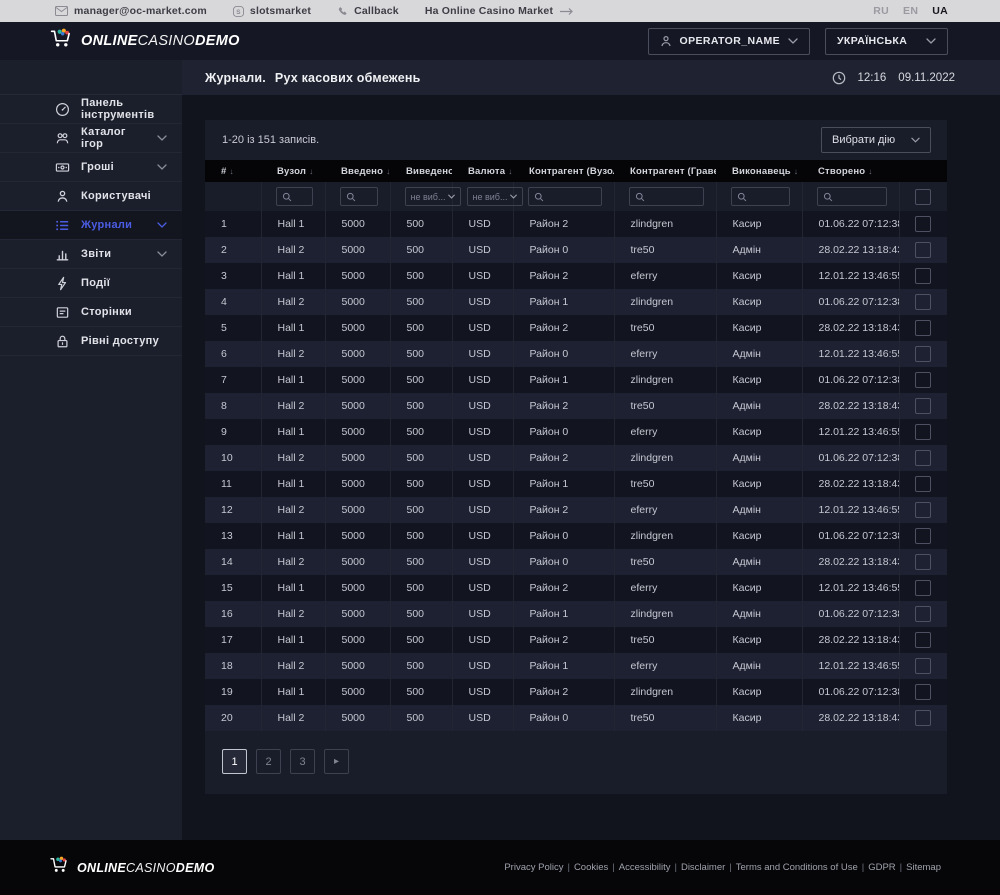 The width and height of the screenshot is (1000, 895). I want to click on column-header-node: Вузол ↓, so click(293, 171).